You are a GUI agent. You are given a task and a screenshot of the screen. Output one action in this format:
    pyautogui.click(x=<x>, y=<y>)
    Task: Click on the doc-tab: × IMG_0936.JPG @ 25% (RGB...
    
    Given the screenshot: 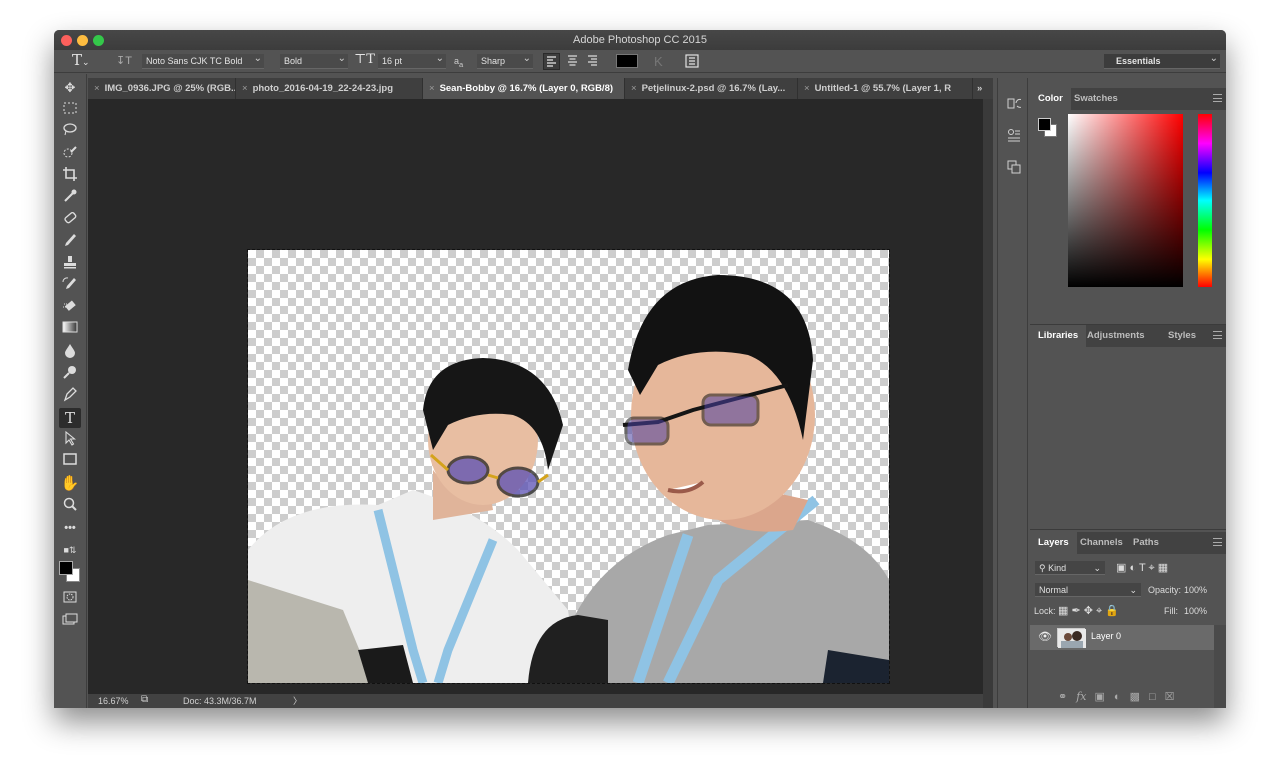 What is the action you would take?
    pyautogui.click(x=162, y=88)
    